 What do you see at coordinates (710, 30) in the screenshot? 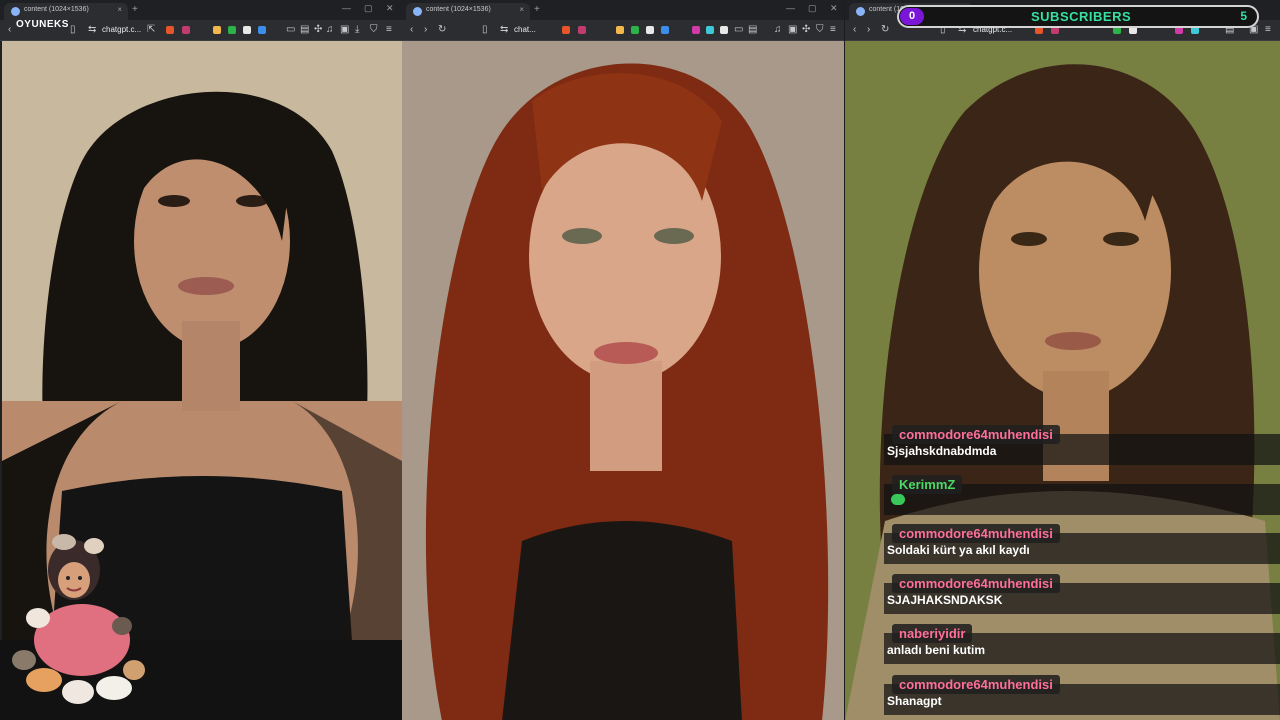
I see `extension-cyan-icon` at bounding box center [710, 30].